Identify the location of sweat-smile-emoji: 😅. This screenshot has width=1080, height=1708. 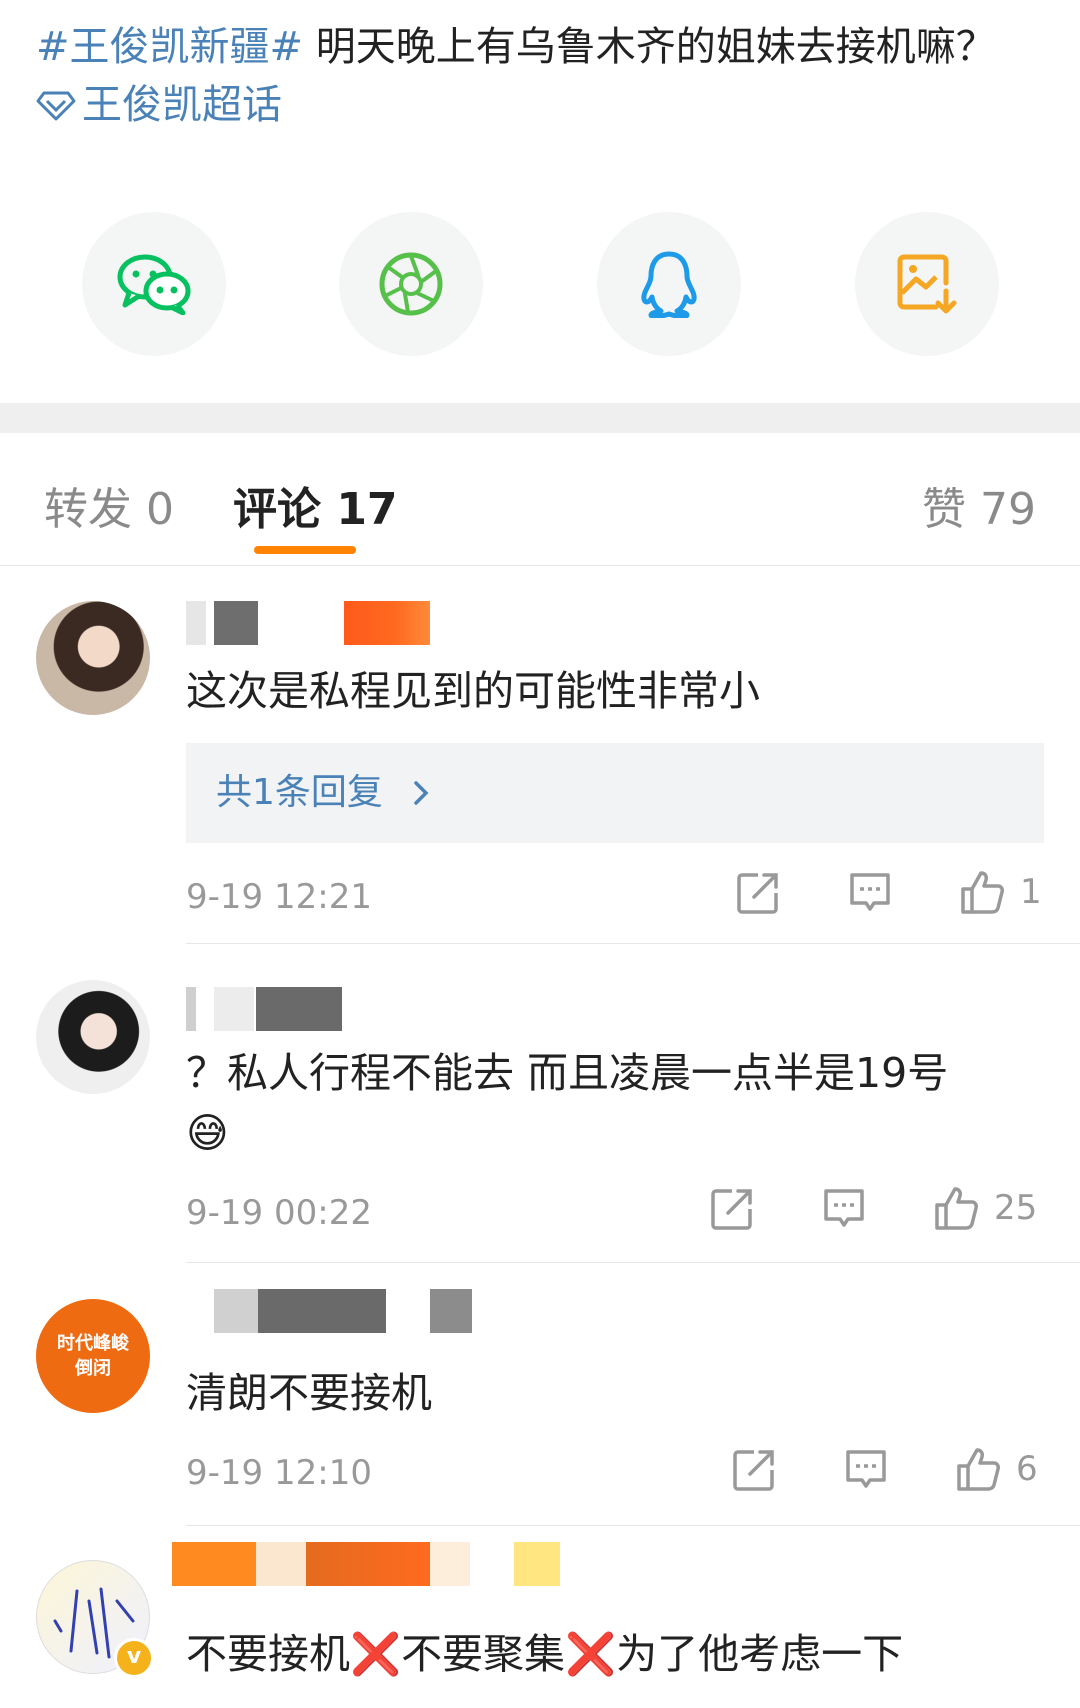
(207, 1133).